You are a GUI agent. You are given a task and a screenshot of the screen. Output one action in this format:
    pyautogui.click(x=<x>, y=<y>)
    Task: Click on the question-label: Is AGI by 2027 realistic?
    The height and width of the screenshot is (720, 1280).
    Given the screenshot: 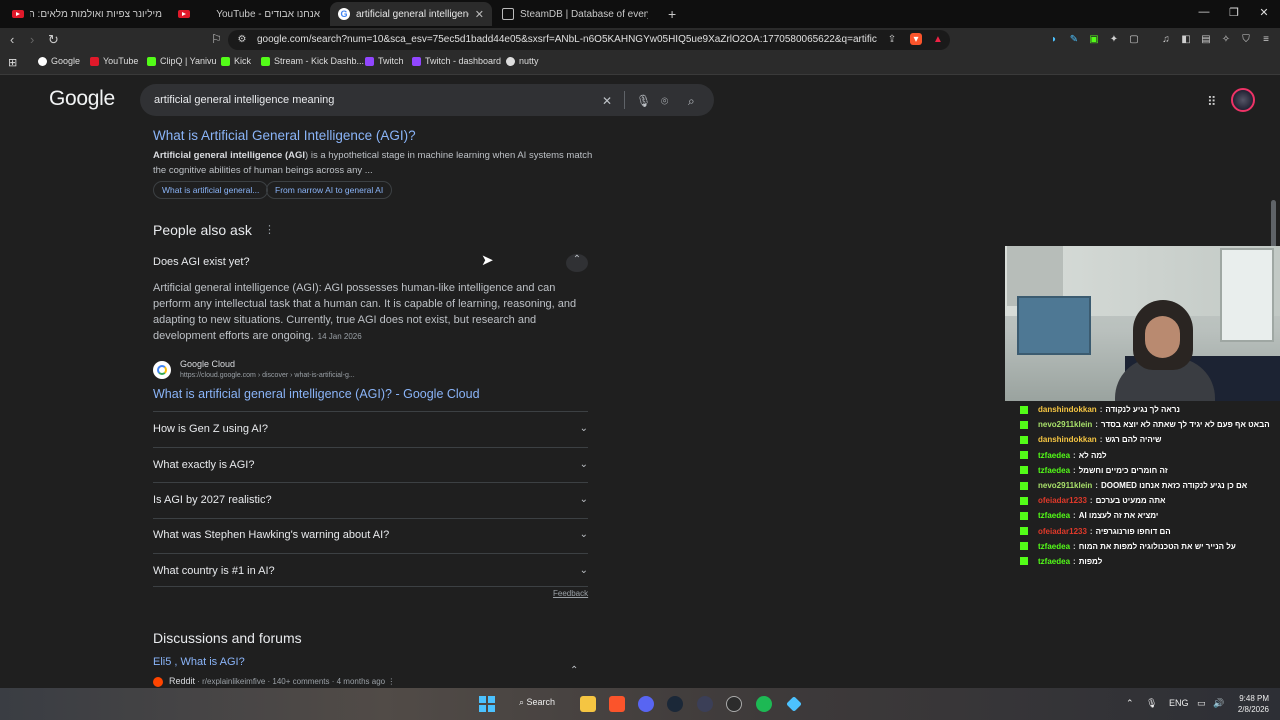 What is the action you would take?
    pyautogui.click(x=212, y=500)
    